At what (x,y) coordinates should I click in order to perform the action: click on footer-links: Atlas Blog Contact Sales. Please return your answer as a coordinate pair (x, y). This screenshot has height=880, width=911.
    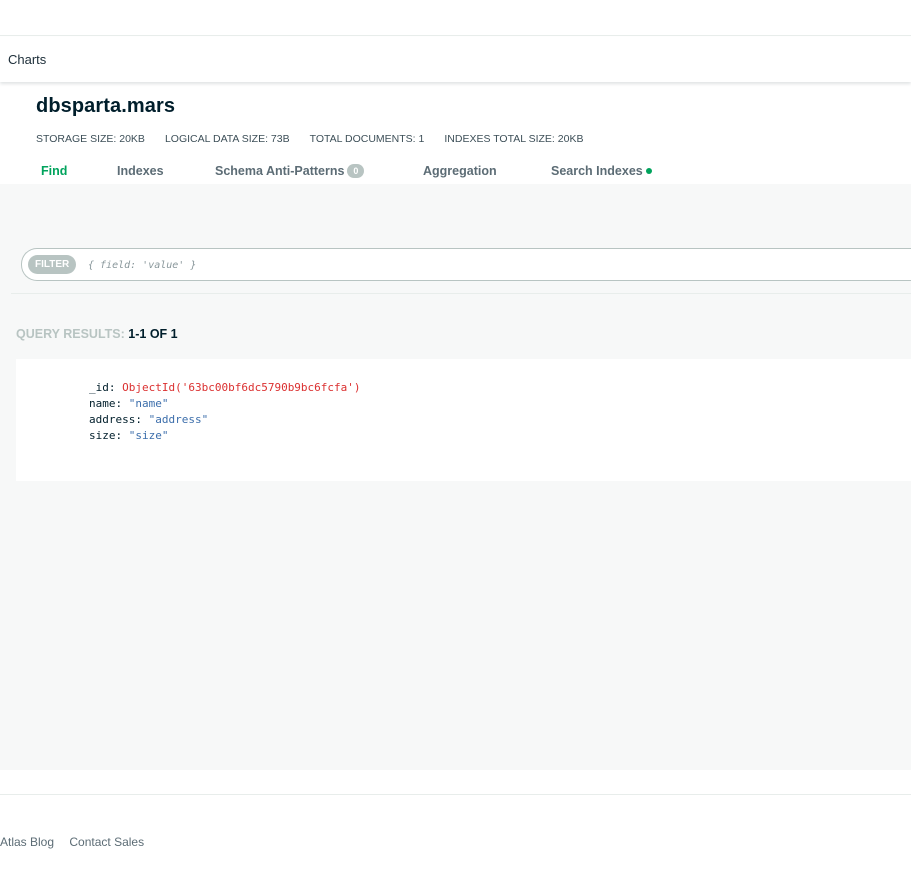
    Looking at the image, I should click on (78, 842).